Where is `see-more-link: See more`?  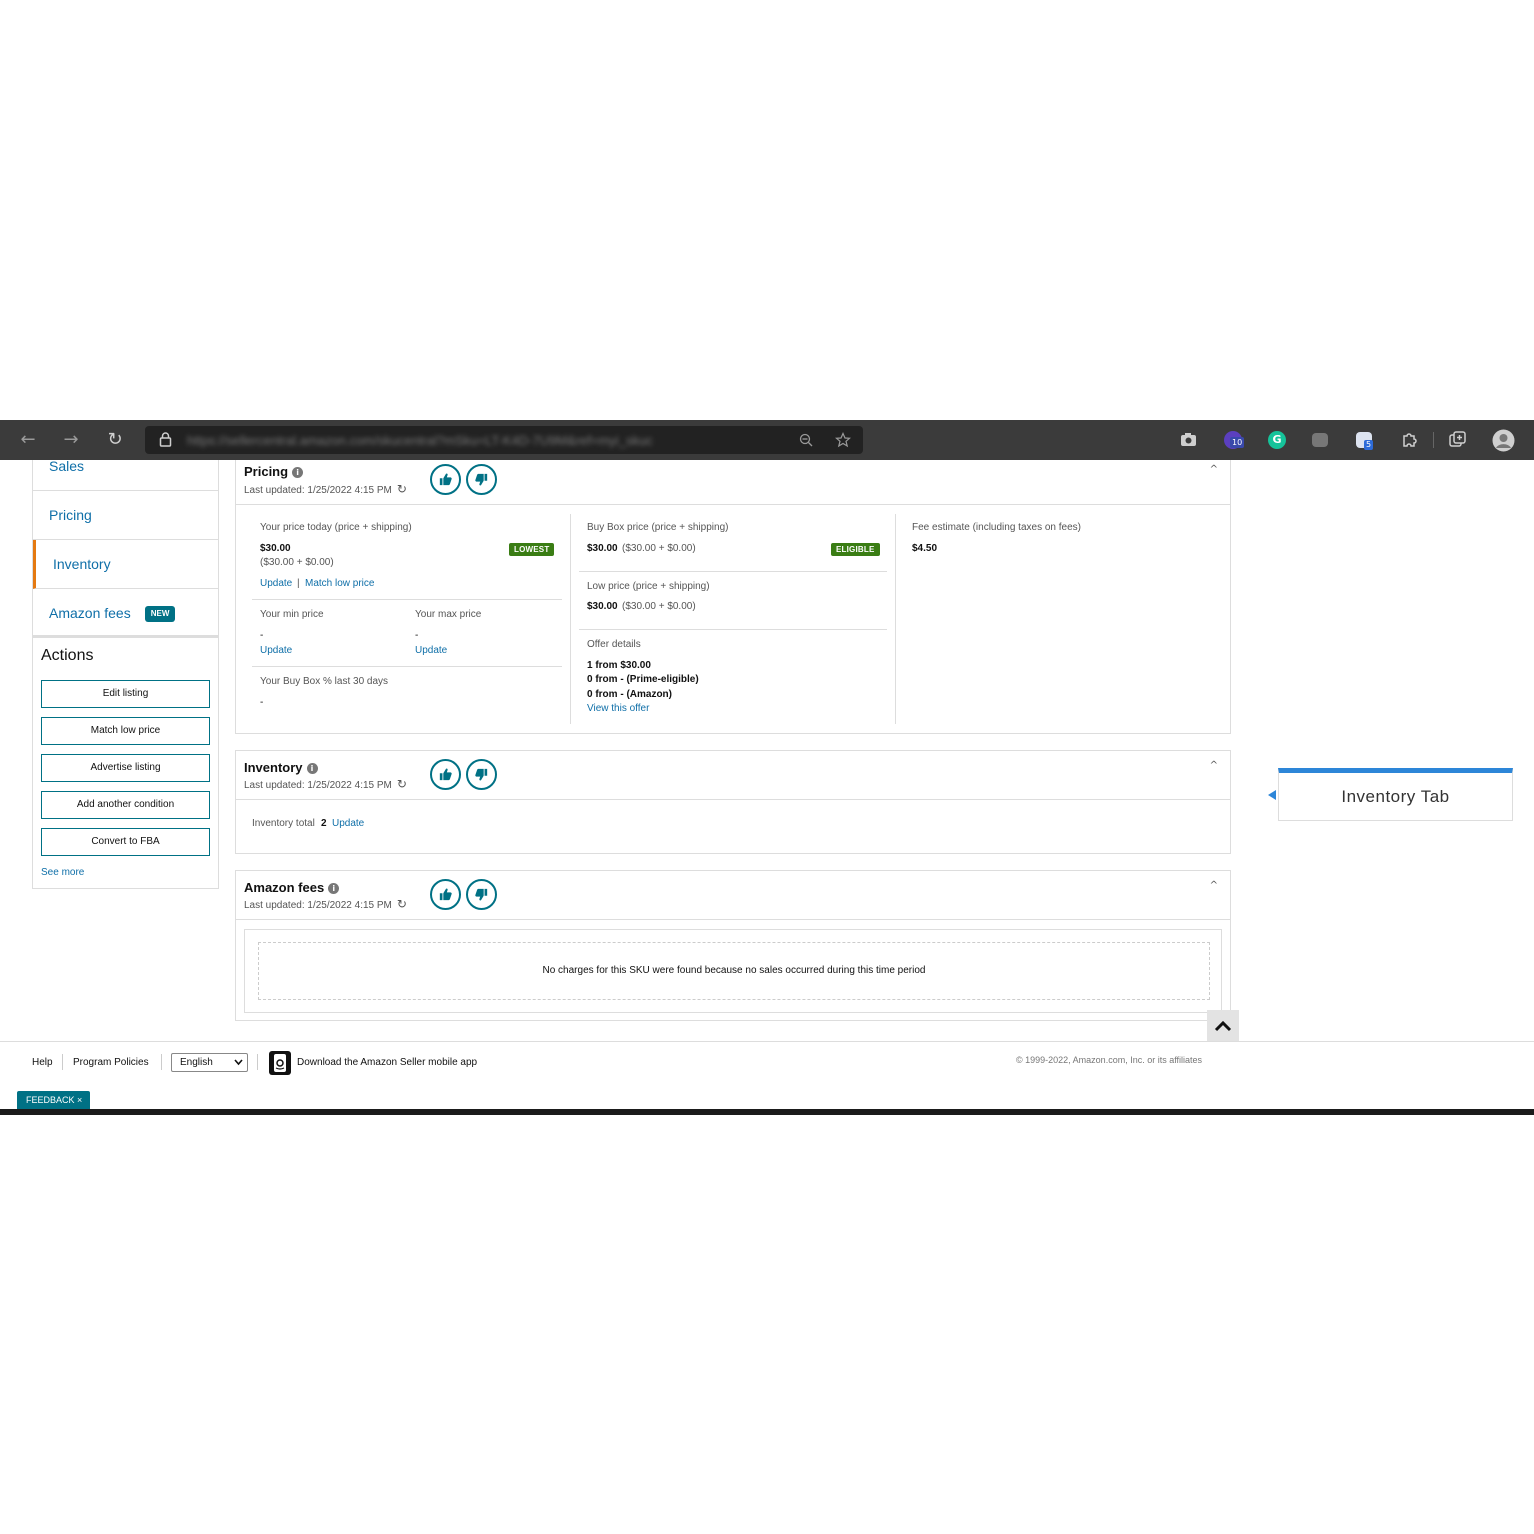
see-more-link: See more is located at coordinates (62, 872).